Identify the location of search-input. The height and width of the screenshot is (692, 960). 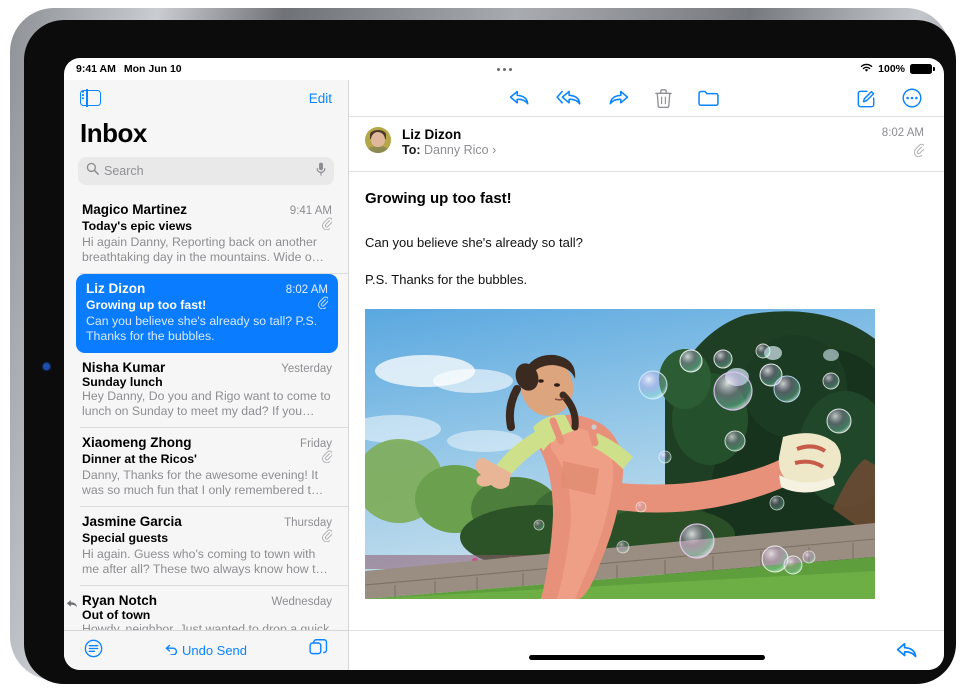
(207, 171).